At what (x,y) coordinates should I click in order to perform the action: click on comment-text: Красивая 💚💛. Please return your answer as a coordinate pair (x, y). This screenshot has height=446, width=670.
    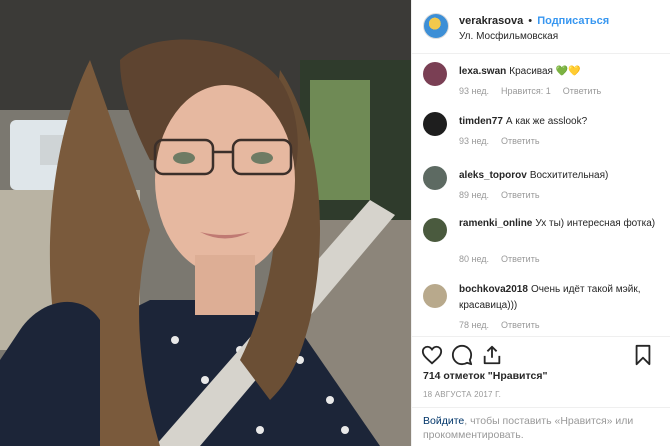
    Looking at the image, I should click on (545, 71).